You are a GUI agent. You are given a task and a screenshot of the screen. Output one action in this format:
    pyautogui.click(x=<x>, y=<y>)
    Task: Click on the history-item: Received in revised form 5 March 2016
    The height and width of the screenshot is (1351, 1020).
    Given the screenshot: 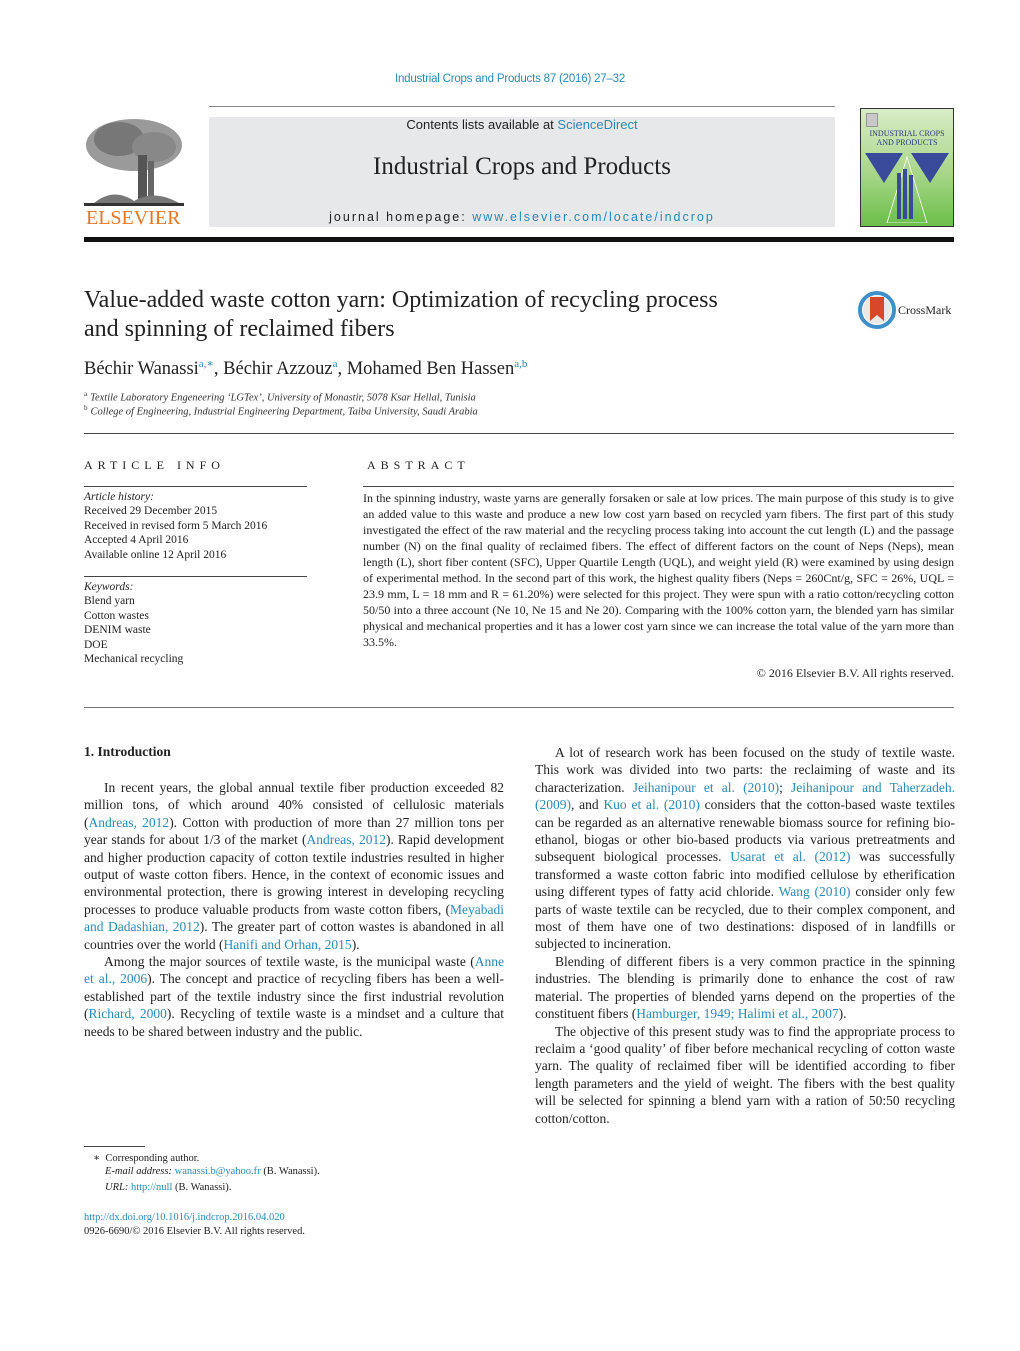 What is the action you would take?
    pyautogui.click(x=176, y=525)
    